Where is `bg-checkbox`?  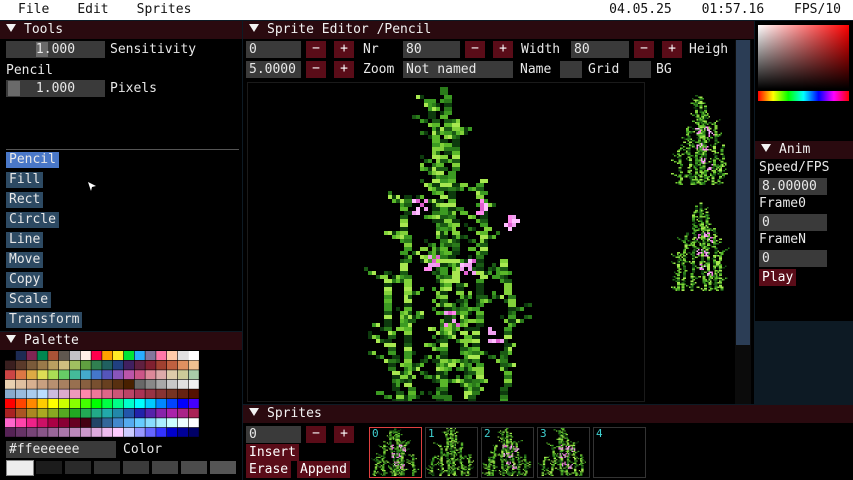 bg-checkbox is located at coordinates (640, 69).